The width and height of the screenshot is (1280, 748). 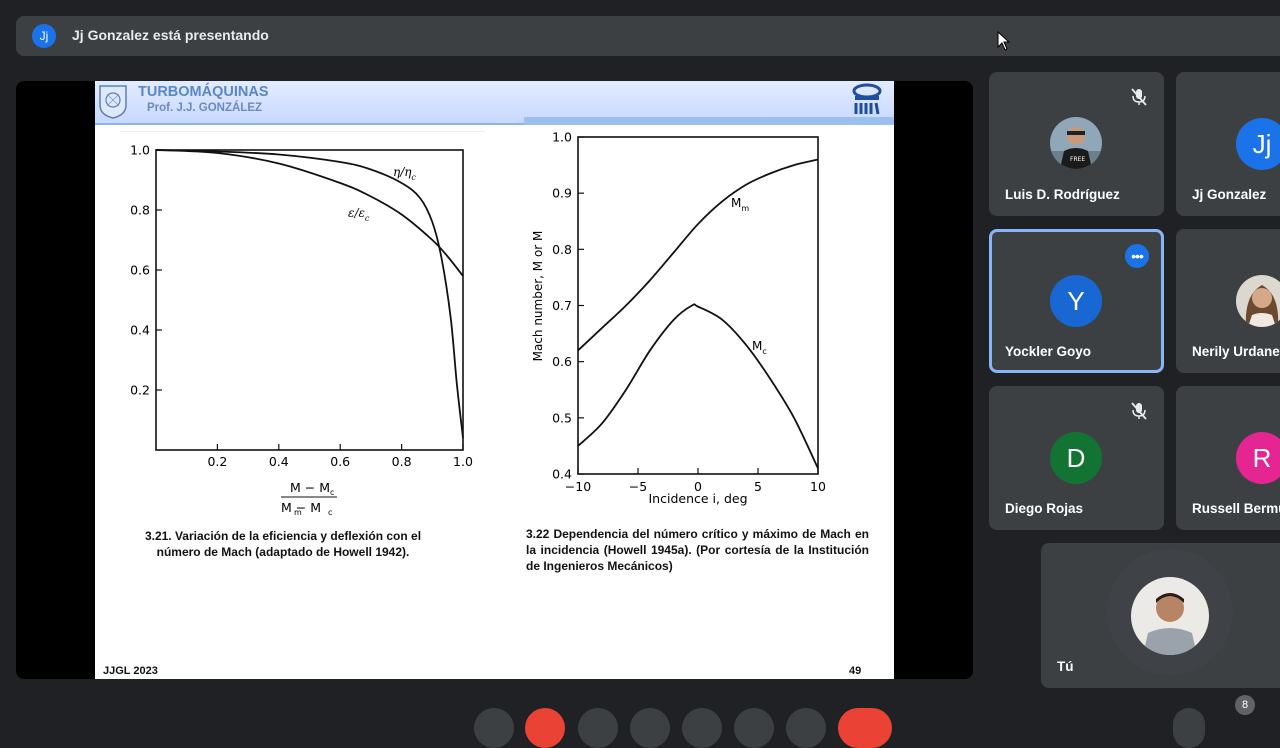 I want to click on presenter-avatar: Jj, so click(x=44, y=36).